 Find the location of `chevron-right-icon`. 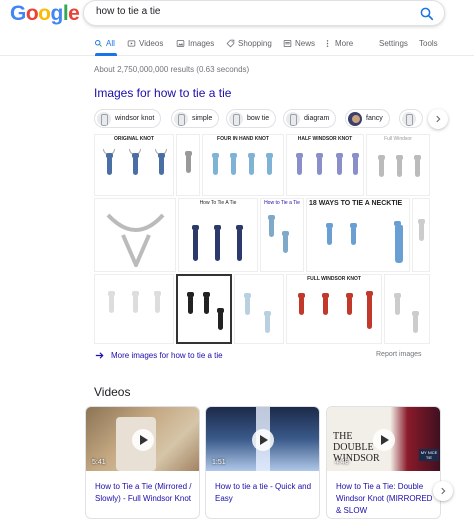

chevron-right-icon is located at coordinates (438, 119).